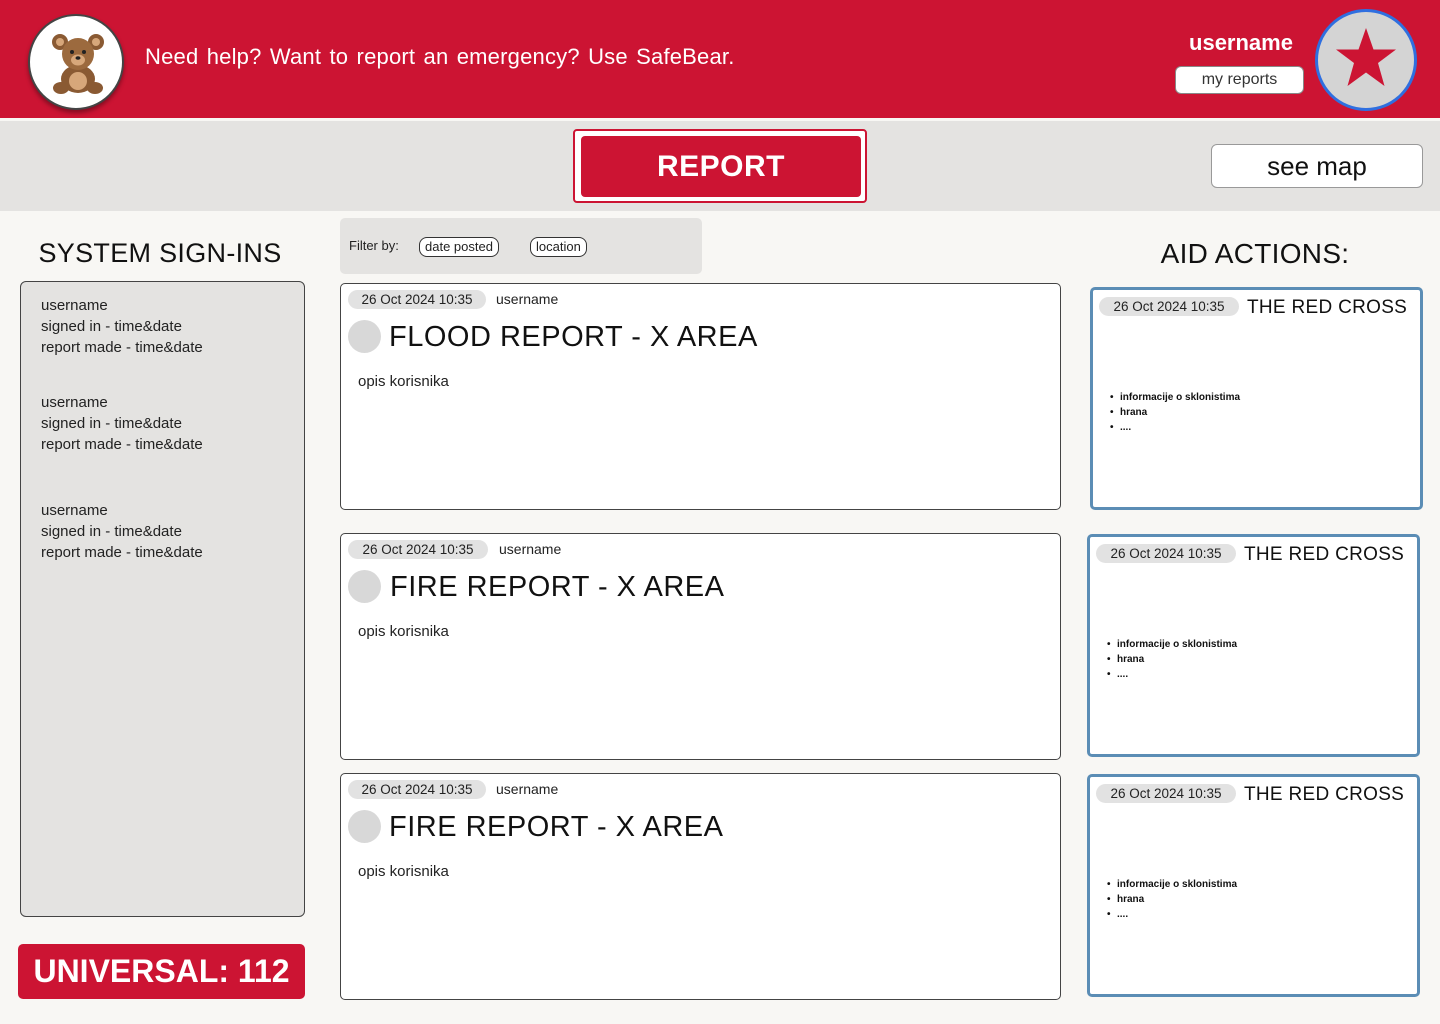 This screenshot has width=1440, height=1024. What do you see at coordinates (558, 247) in the screenshot?
I see `filter-location: location` at bounding box center [558, 247].